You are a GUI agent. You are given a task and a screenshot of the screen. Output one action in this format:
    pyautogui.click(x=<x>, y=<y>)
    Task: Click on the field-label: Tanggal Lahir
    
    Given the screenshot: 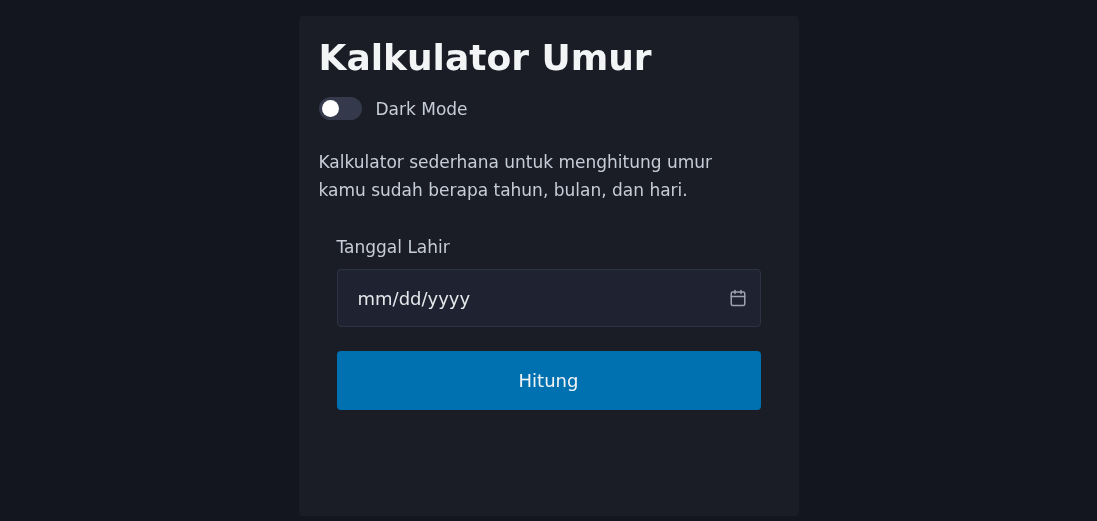 What is the action you would take?
    pyautogui.click(x=393, y=247)
    